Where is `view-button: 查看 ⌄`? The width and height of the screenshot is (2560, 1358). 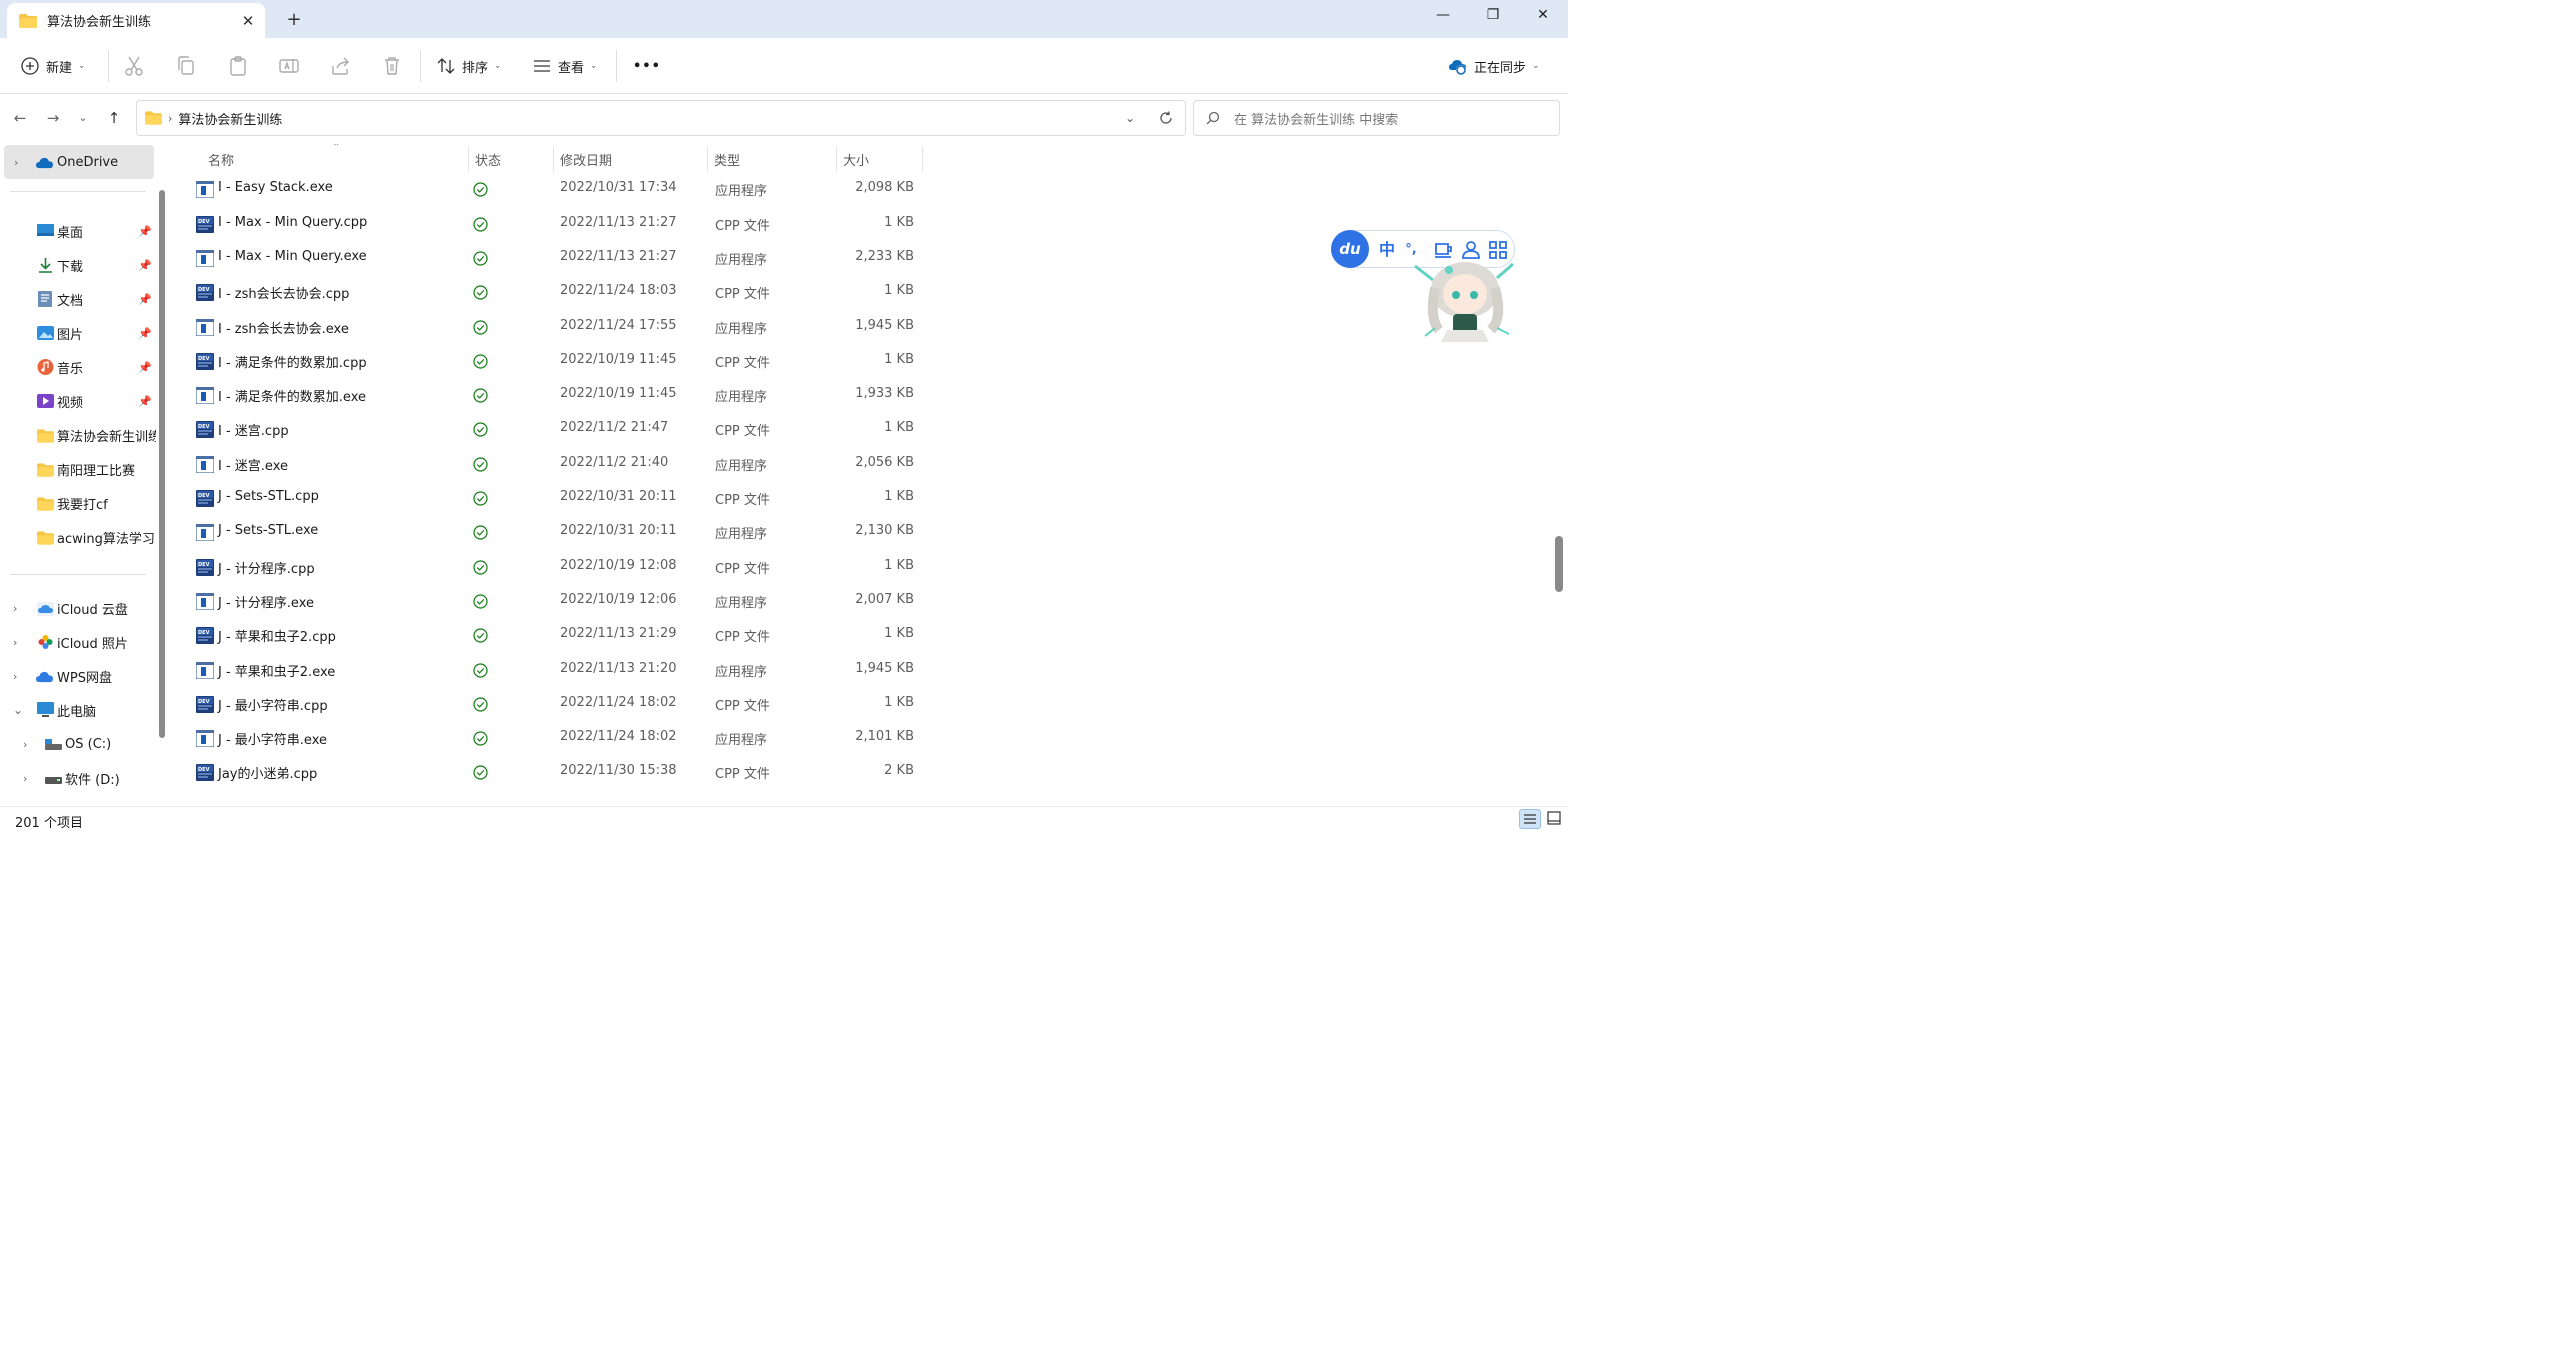 view-button: 查看 ⌄ is located at coordinates (565, 66).